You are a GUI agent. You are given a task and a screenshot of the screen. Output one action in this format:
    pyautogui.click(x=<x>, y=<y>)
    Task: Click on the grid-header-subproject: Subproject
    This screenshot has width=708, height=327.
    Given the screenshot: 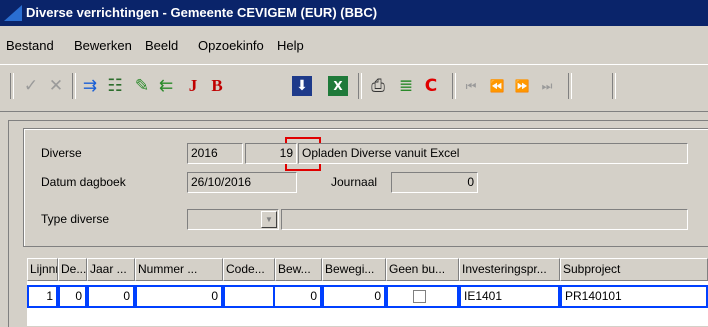 What is the action you would take?
    pyautogui.click(x=634, y=269)
    